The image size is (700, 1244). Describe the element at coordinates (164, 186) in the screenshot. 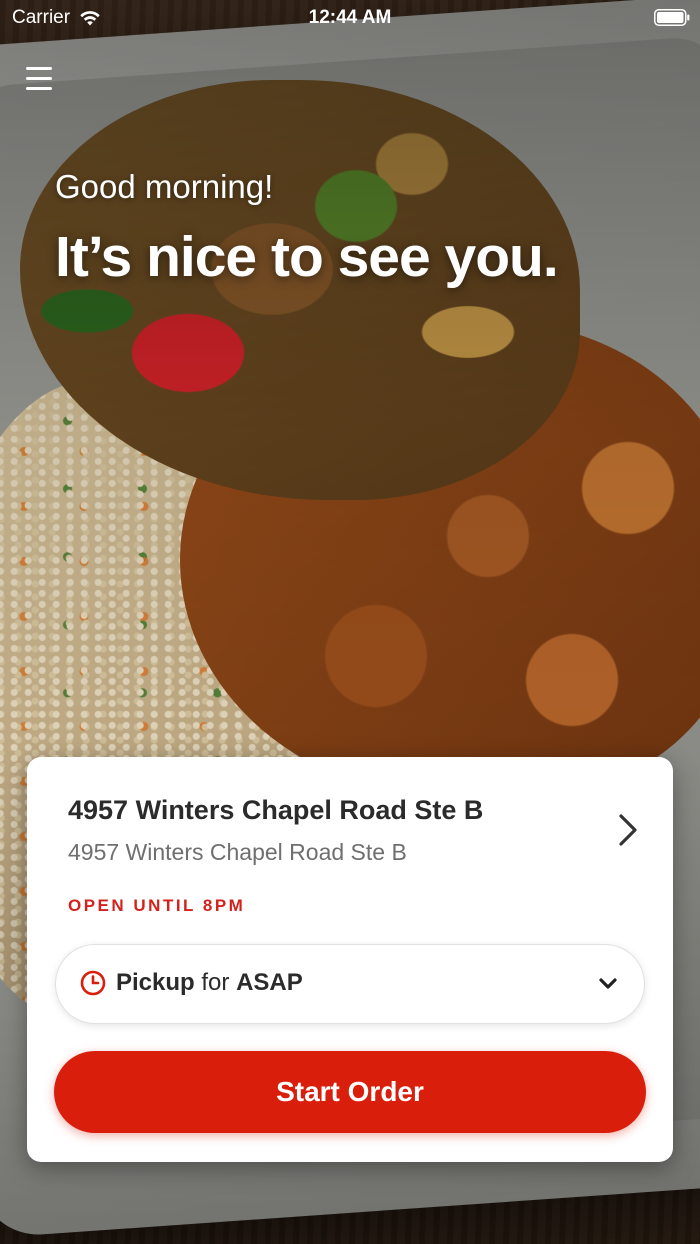

I see `greeting-text: Good morning!` at that location.